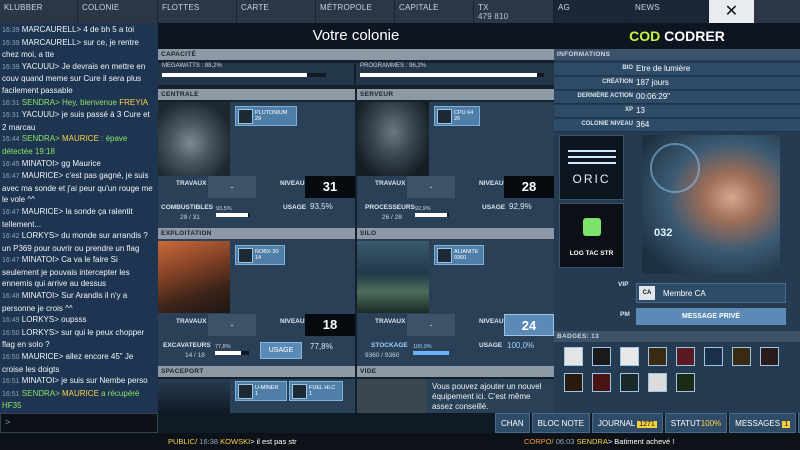 The height and width of the screenshot is (450, 800). I want to click on close-icon: ✕, so click(731, 11).